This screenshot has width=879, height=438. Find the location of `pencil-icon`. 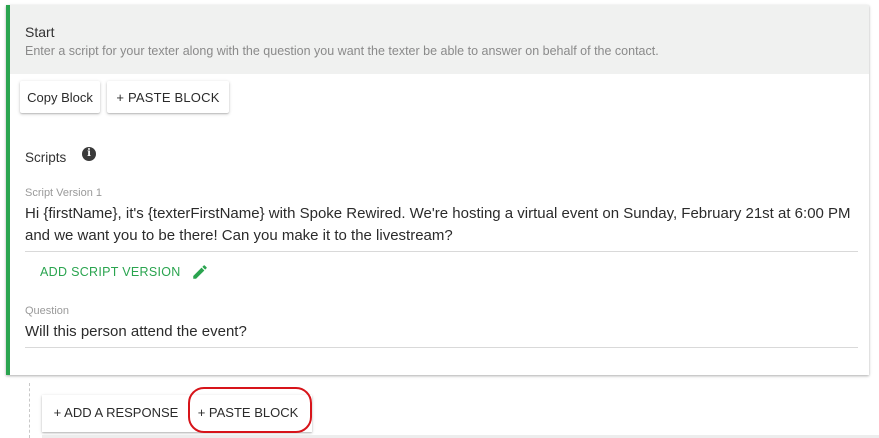

pencil-icon is located at coordinates (199, 272).